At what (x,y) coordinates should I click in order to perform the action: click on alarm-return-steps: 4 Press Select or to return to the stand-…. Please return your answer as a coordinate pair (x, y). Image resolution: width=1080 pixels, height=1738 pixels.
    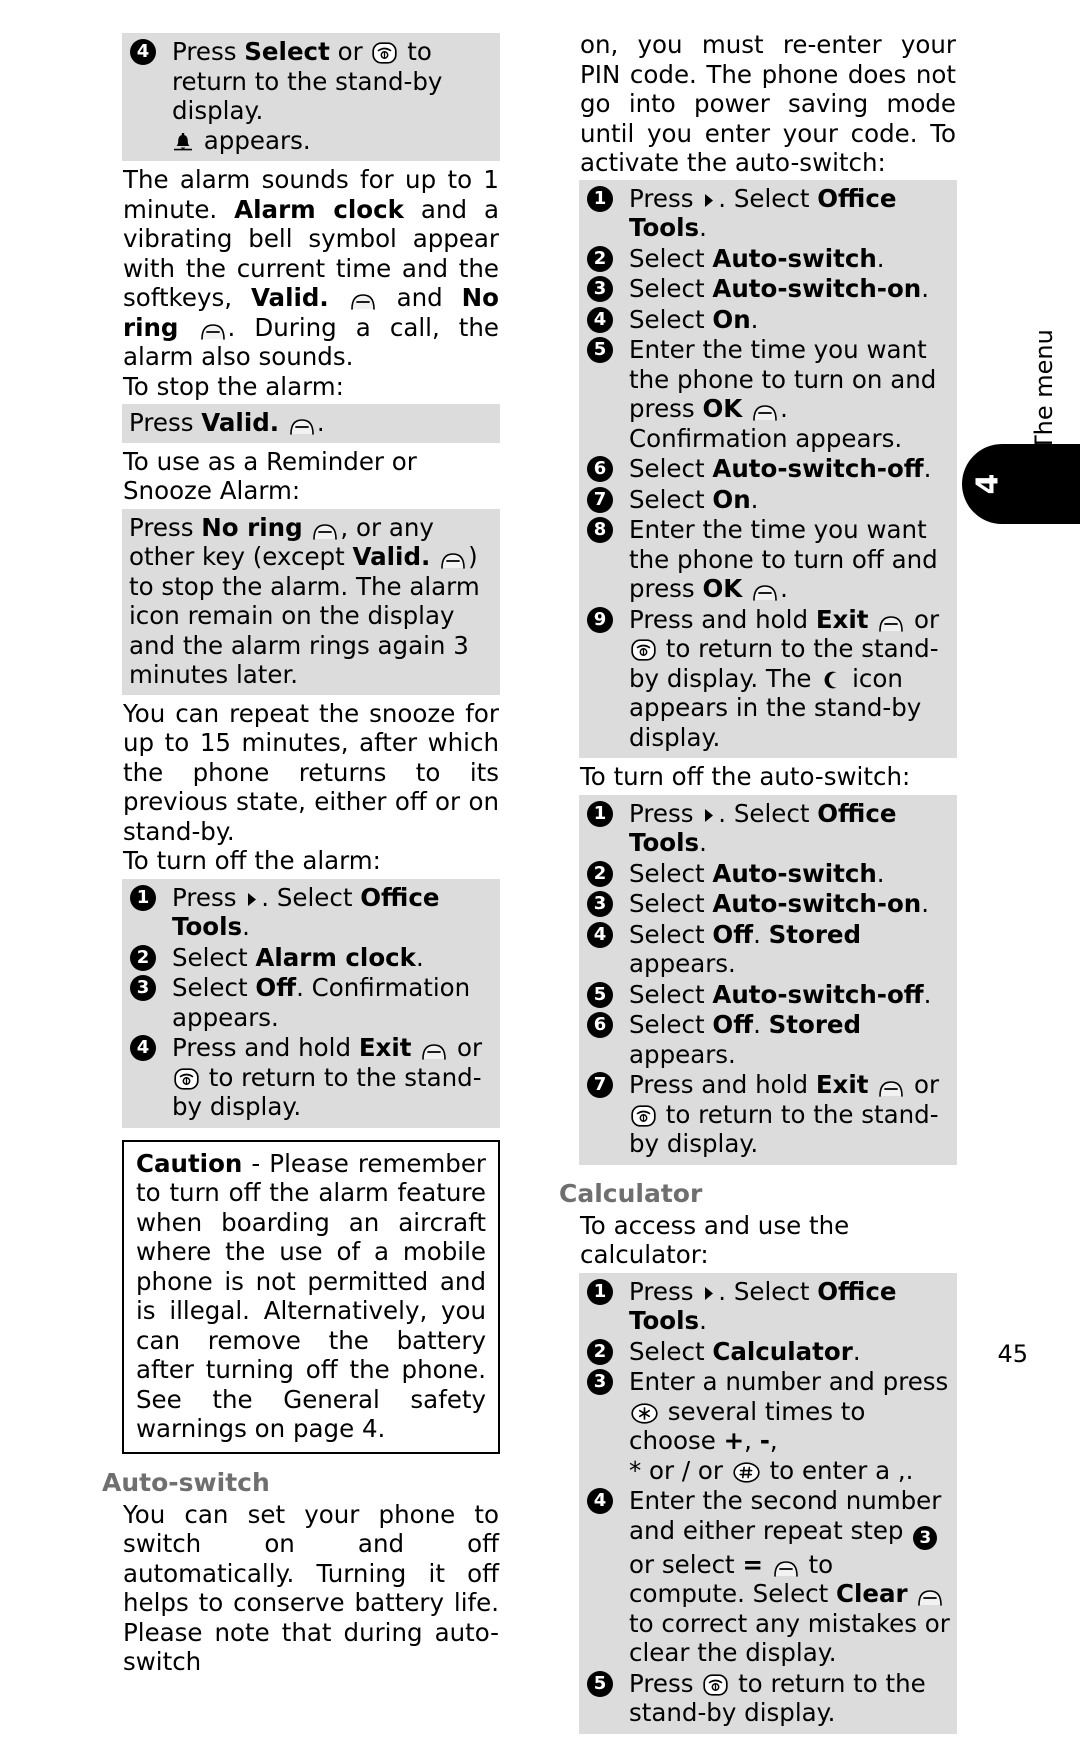
    Looking at the image, I should click on (311, 96).